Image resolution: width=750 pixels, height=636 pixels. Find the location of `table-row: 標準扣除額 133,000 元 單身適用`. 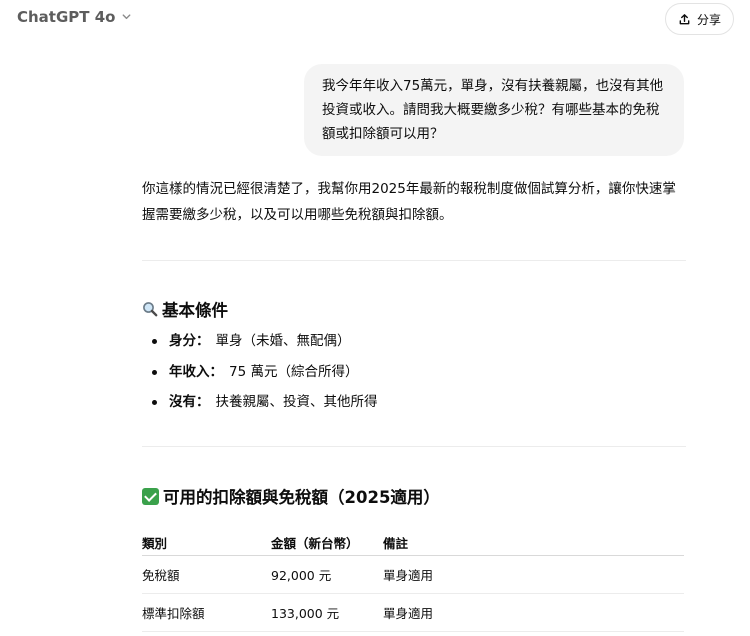

table-row: 標準扣除額 133,000 元 單身適用 is located at coordinates (413, 612).